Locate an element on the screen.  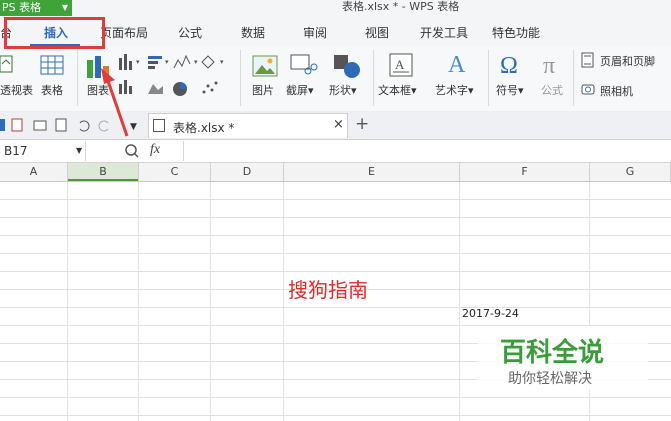
undo-icon is located at coordinates (84, 126).